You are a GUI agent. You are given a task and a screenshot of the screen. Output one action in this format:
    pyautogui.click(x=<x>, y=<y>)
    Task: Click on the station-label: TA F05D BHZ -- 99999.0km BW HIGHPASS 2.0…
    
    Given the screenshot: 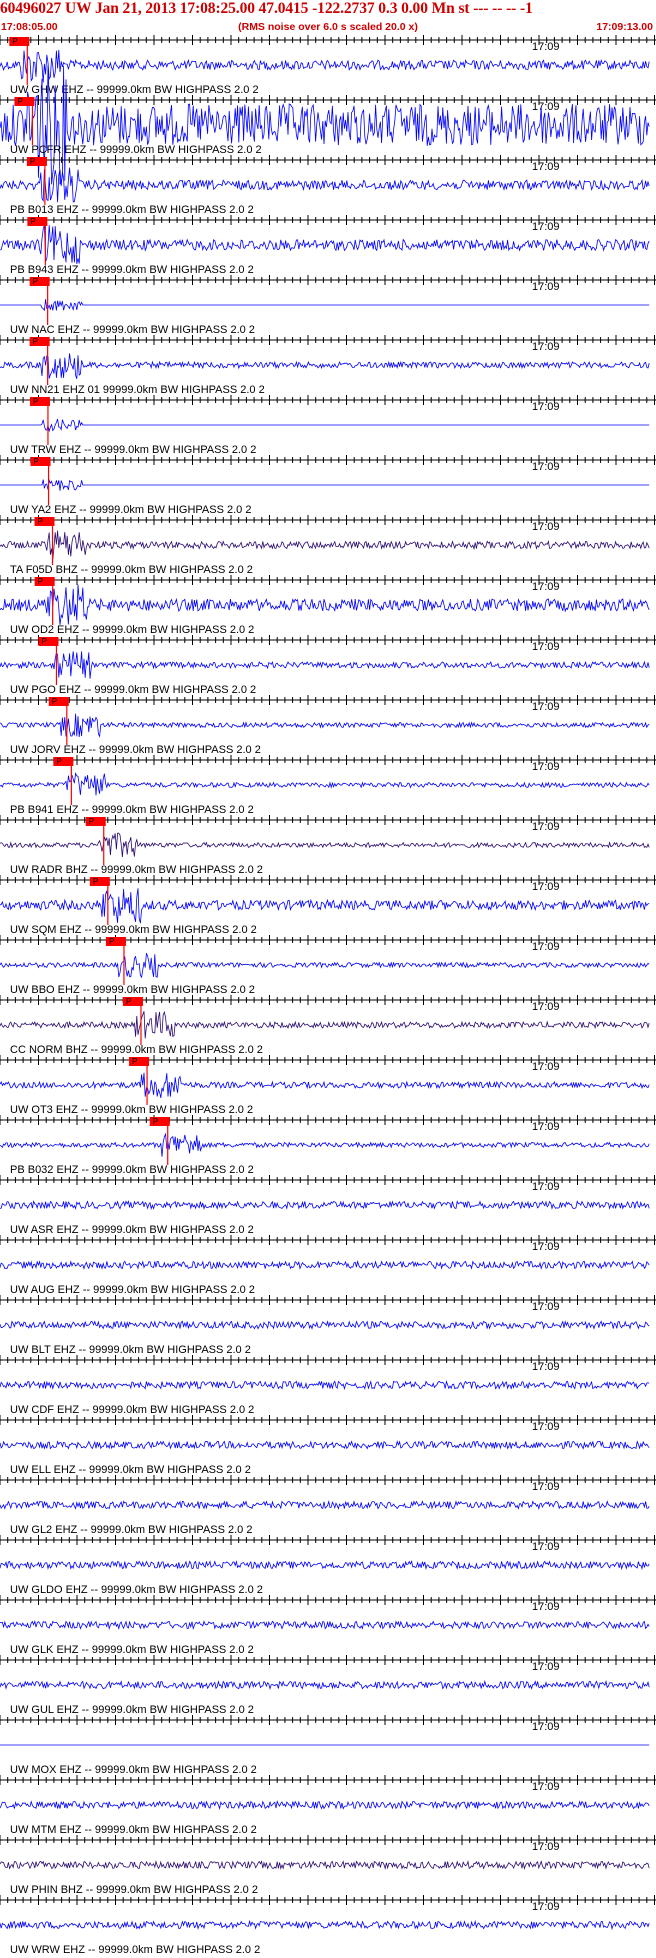 What is the action you would take?
    pyautogui.click(x=131, y=570)
    